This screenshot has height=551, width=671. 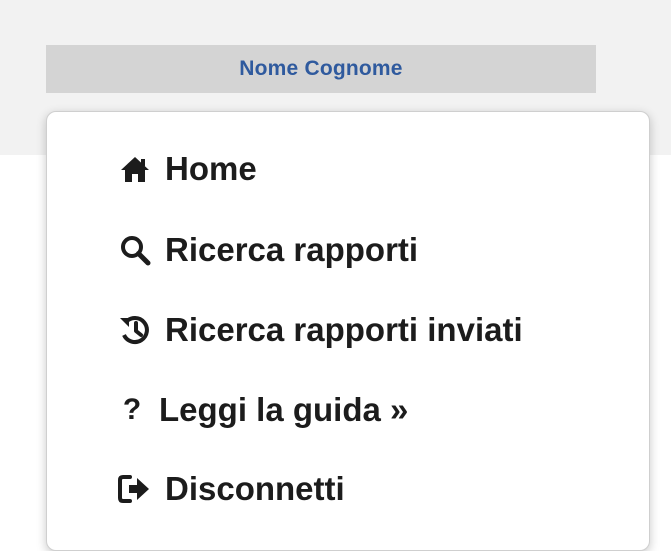 I want to click on search-icon, so click(x=135, y=250).